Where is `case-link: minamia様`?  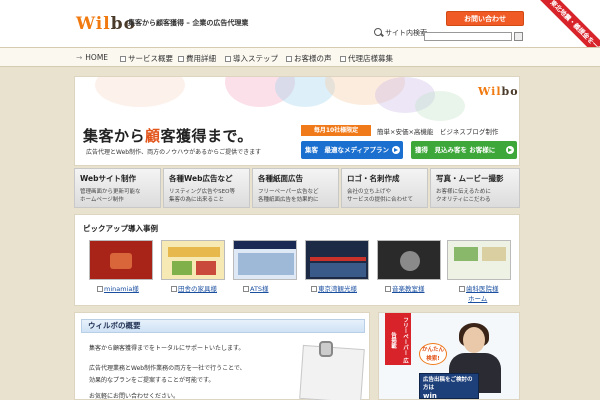
case-link: minamia様 is located at coordinates (118, 288).